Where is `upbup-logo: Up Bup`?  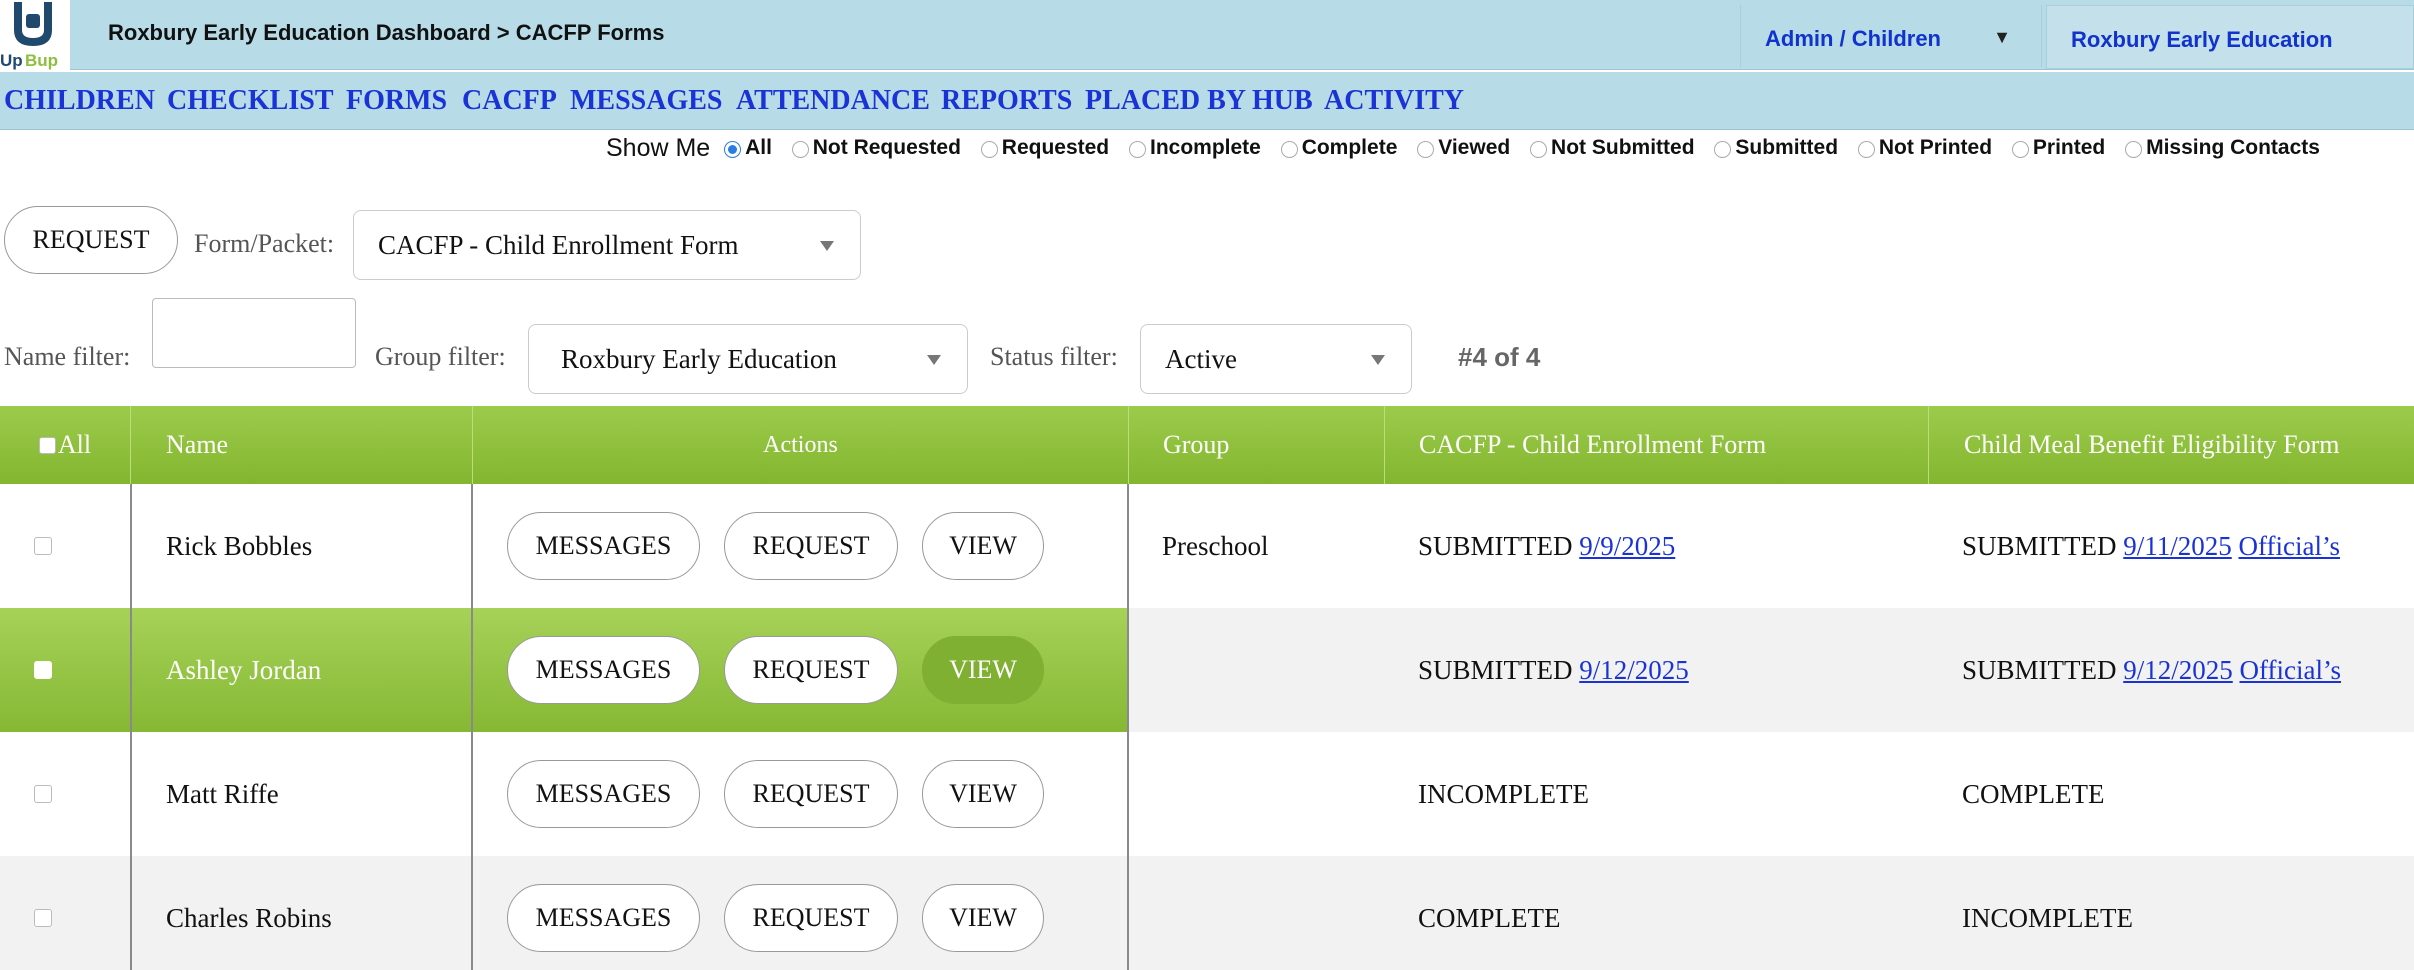 upbup-logo: Up Bup is located at coordinates (35, 35).